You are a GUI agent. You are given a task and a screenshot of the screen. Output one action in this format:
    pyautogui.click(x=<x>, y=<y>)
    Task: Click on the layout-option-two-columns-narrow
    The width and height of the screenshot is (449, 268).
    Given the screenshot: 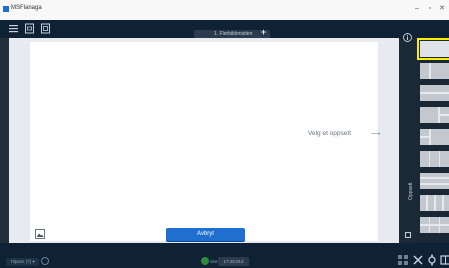 What is the action you would take?
    pyautogui.click(x=434, y=71)
    